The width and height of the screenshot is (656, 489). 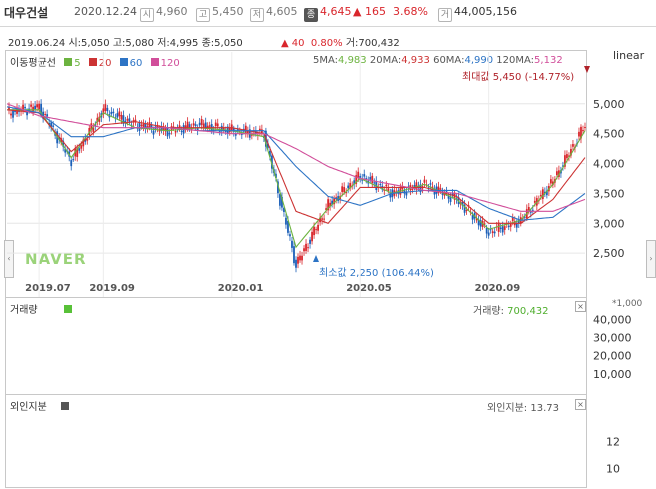 What do you see at coordinates (40, 405) in the screenshot?
I see `foreign-title: 외인지분` at bounding box center [40, 405].